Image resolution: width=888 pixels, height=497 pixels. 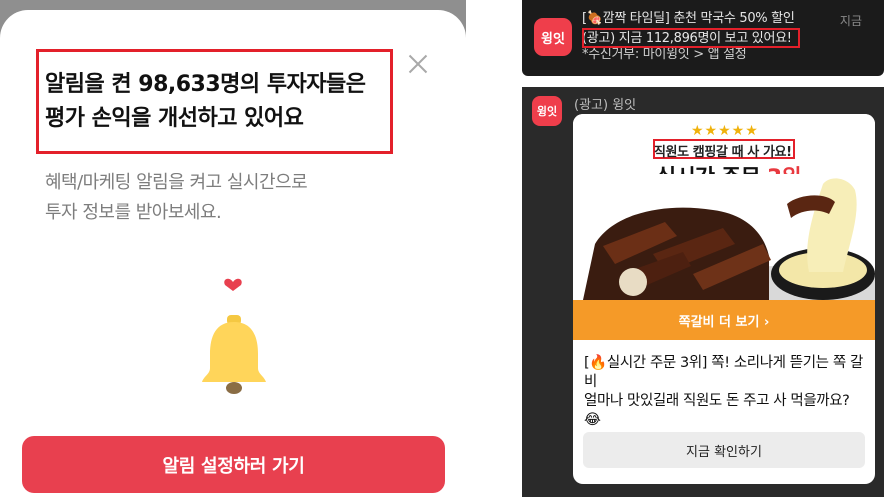 I want to click on notification-sender: (광고) 윙잇, so click(x=605, y=105).